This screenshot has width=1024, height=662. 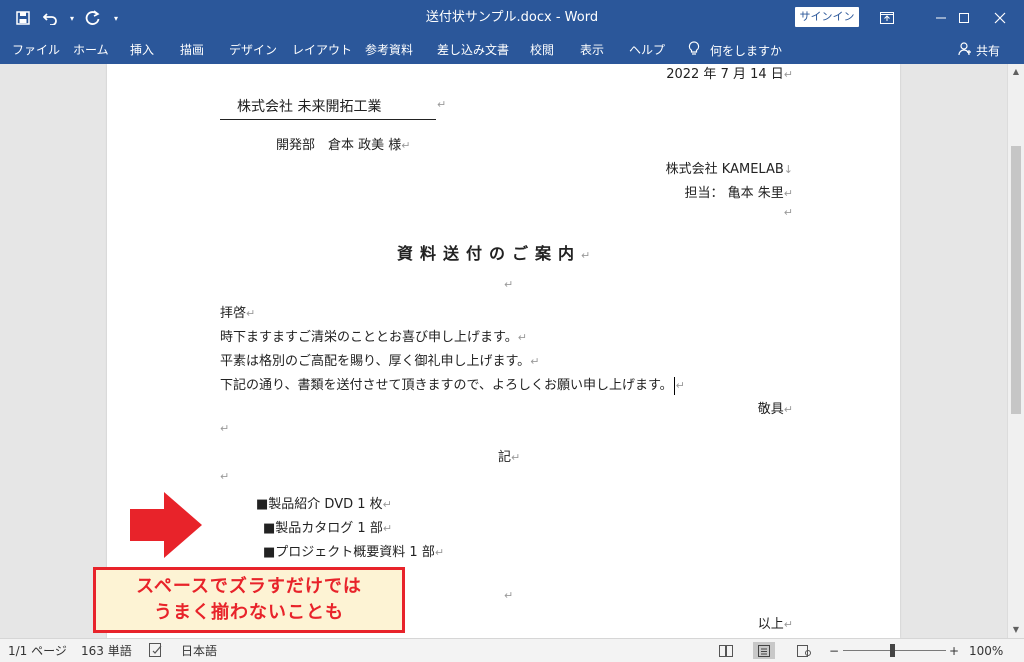 What do you see at coordinates (166, 525) in the screenshot?
I see `red-arrow-icon` at bounding box center [166, 525].